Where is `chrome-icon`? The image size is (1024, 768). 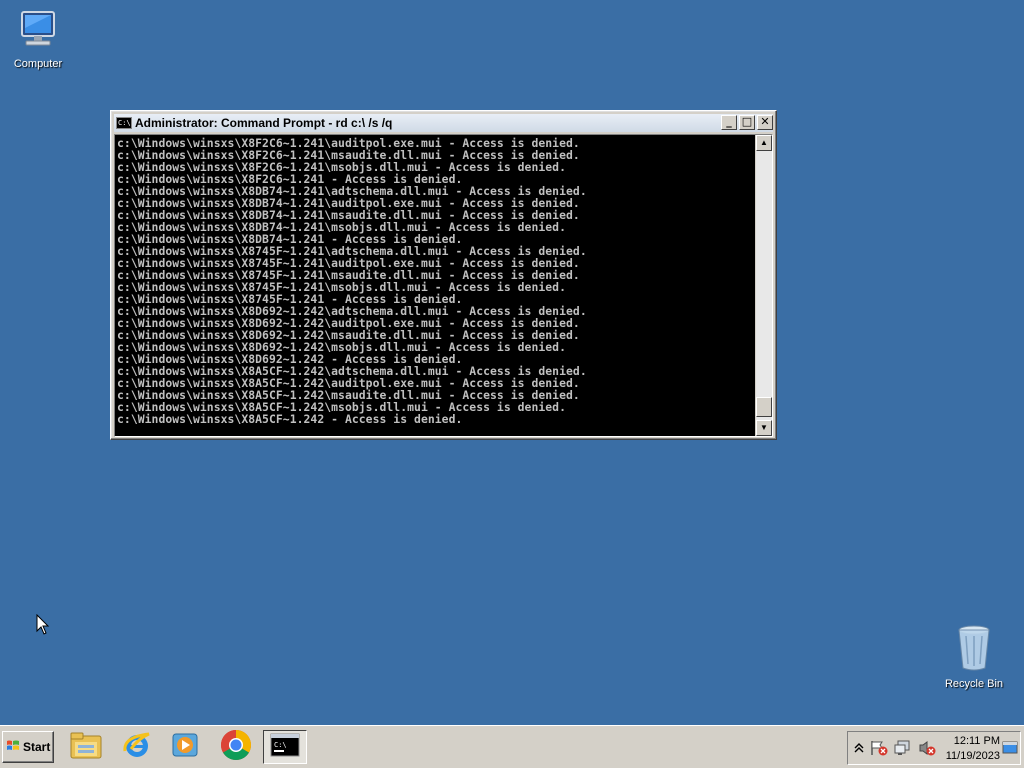 chrome-icon is located at coordinates (236, 747).